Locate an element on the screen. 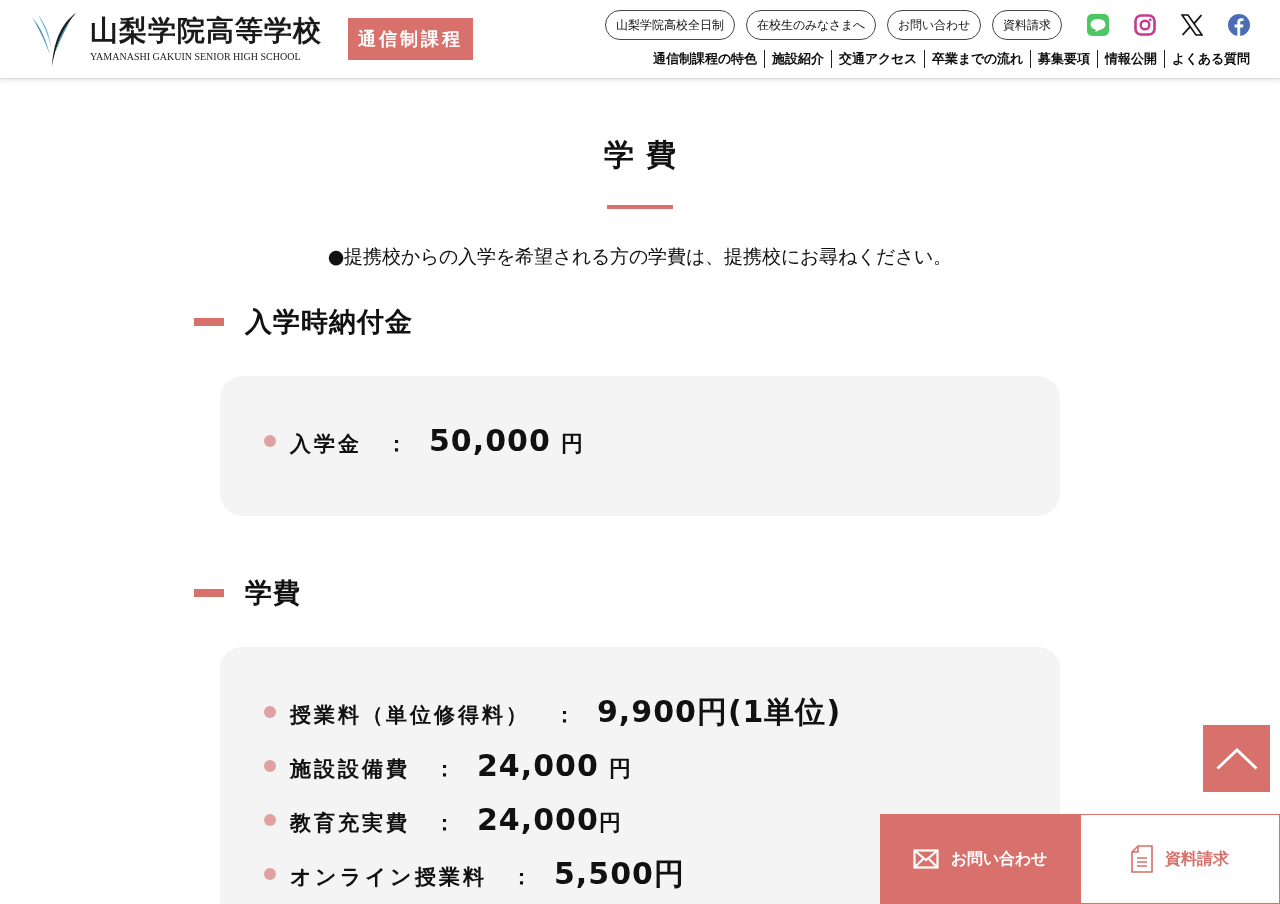 Image resolution: width=1280 pixels, height=904 pixels. fee-item: 授業料（単位修得料） ： 9,900円(1単位) is located at coordinates (566, 712).